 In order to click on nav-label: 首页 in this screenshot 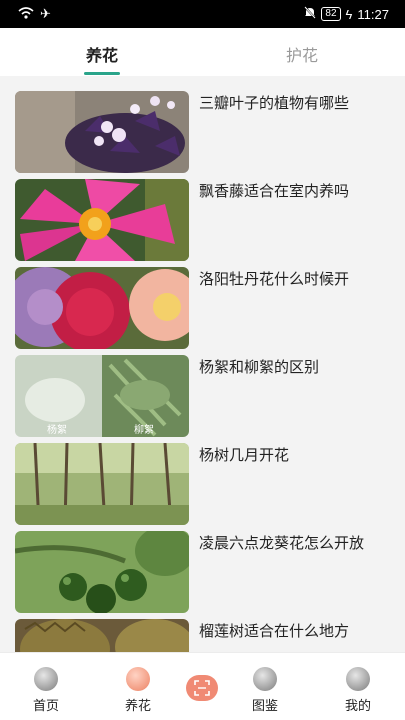, I will do `click(45, 706)`.